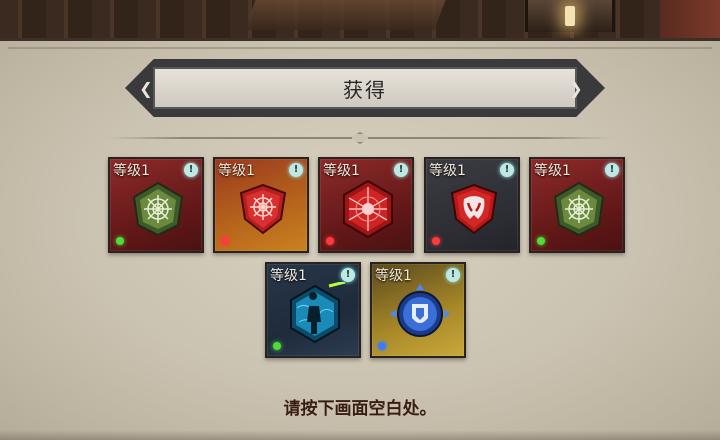  I want to click on tap-to-continue-hint: 请按下画面空白处。, so click(360, 409).